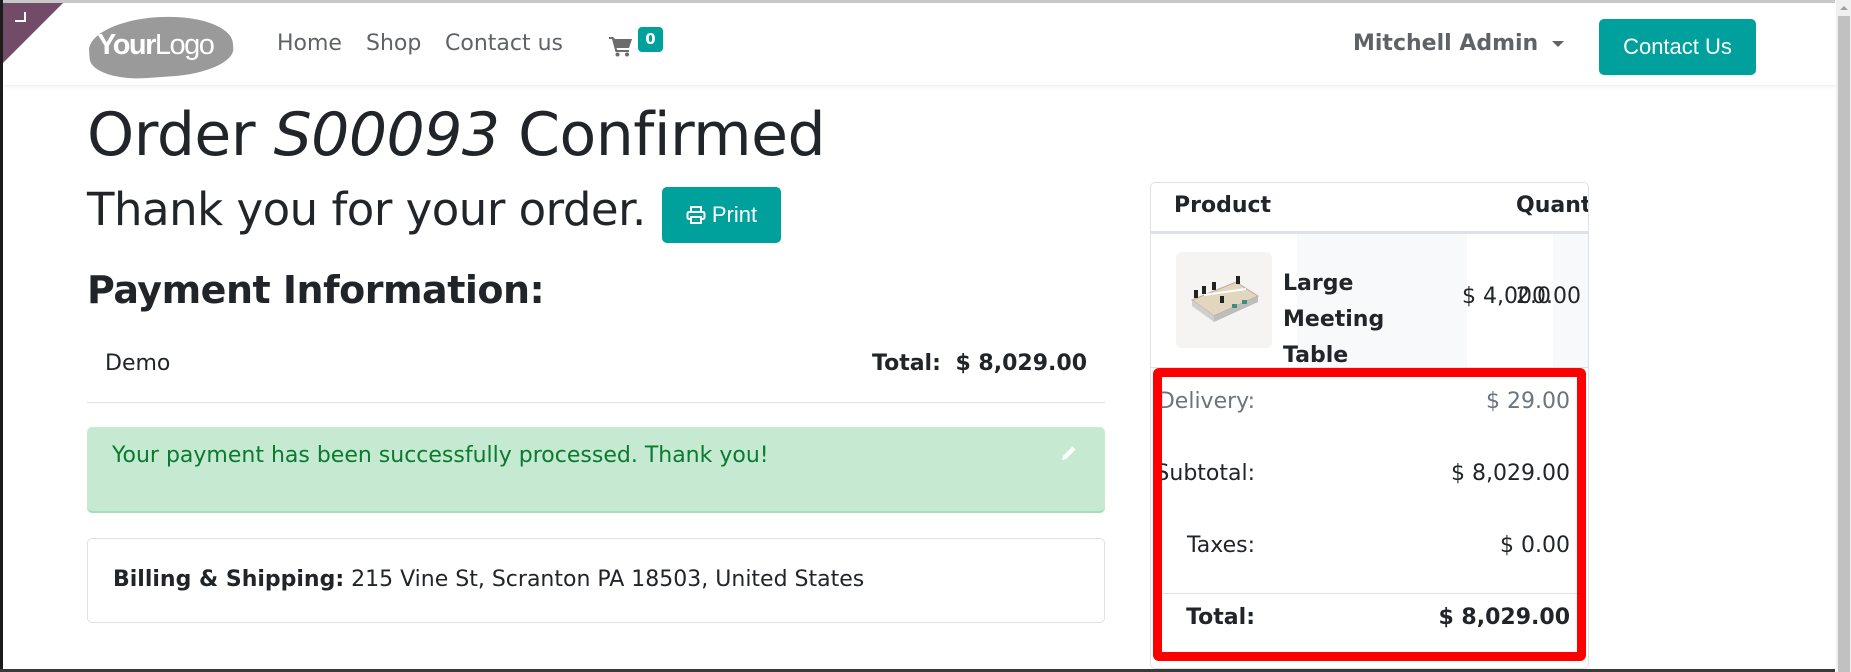  I want to click on user-menu: Mitchell Admin, so click(1459, 43).